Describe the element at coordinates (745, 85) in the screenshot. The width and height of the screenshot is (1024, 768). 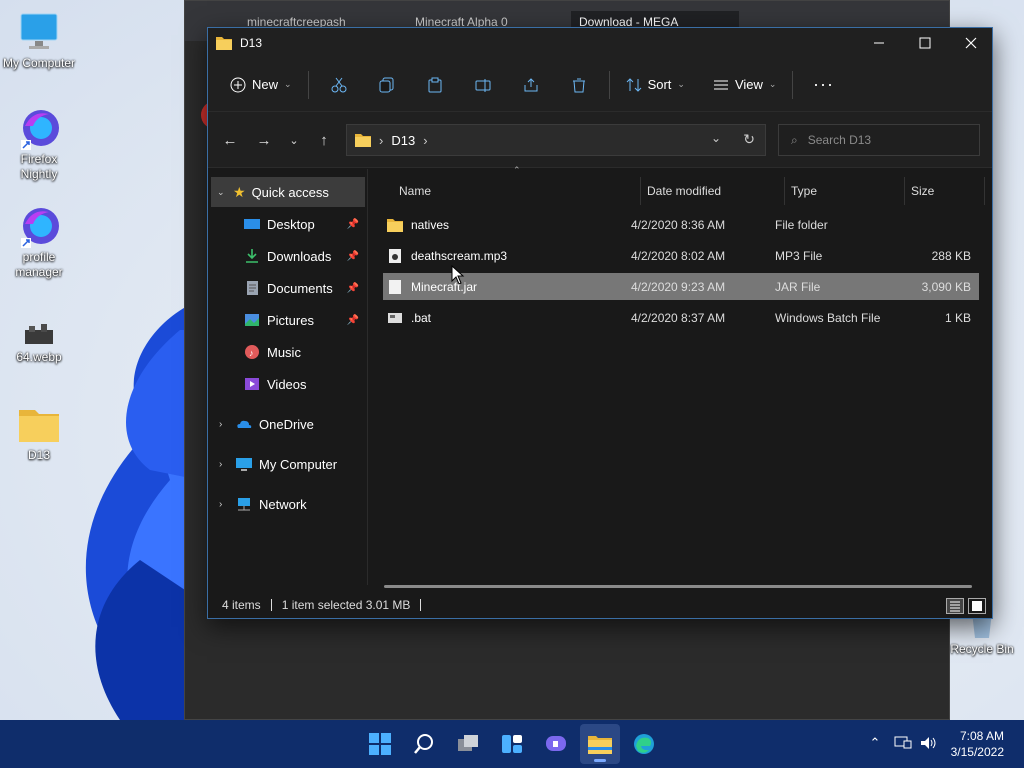
I see `view-button: View ⌄` at that location.